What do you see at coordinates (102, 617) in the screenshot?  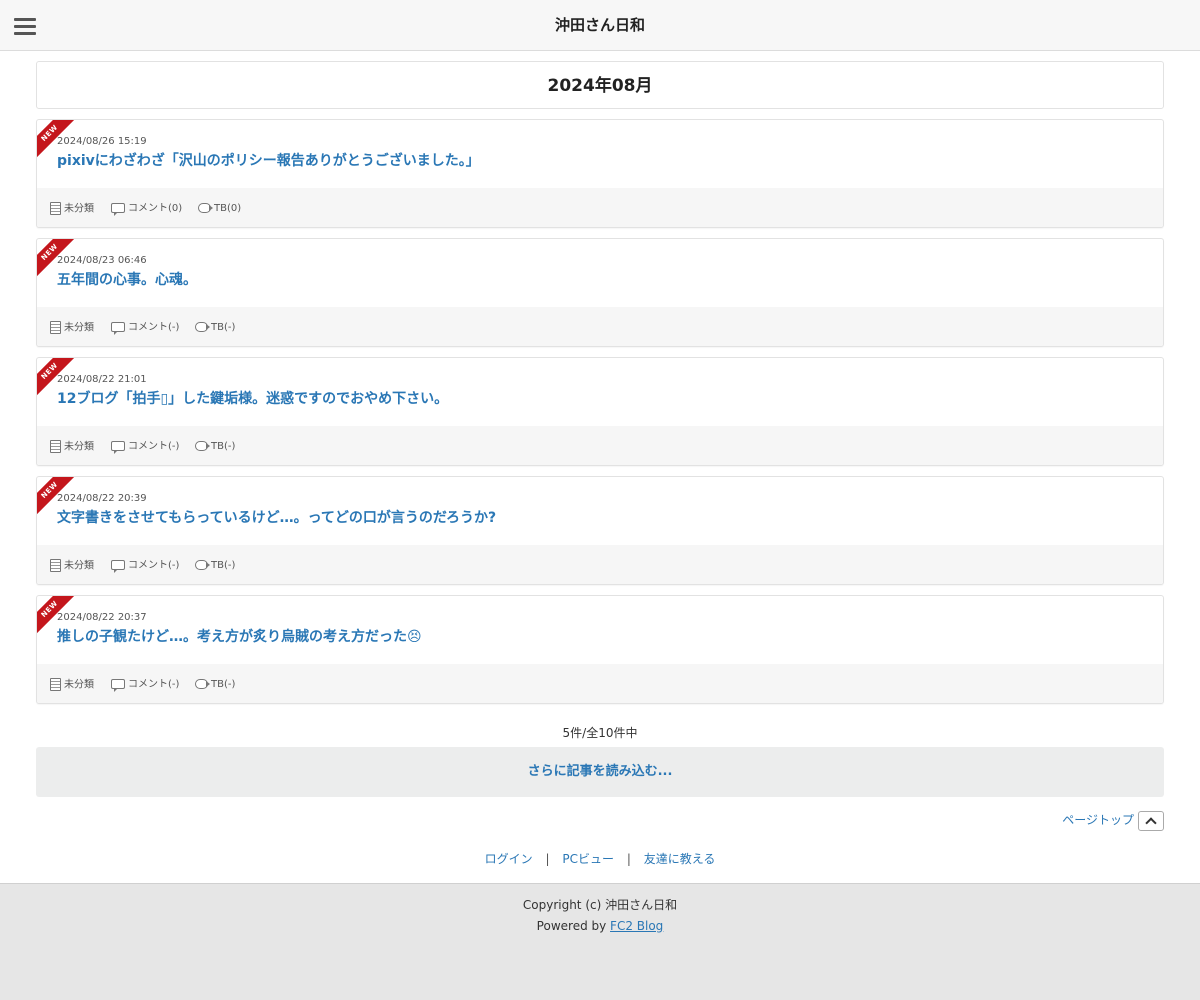 I see `entry-date: 2024/08/22 20:37` at bounding box center [102, 617].